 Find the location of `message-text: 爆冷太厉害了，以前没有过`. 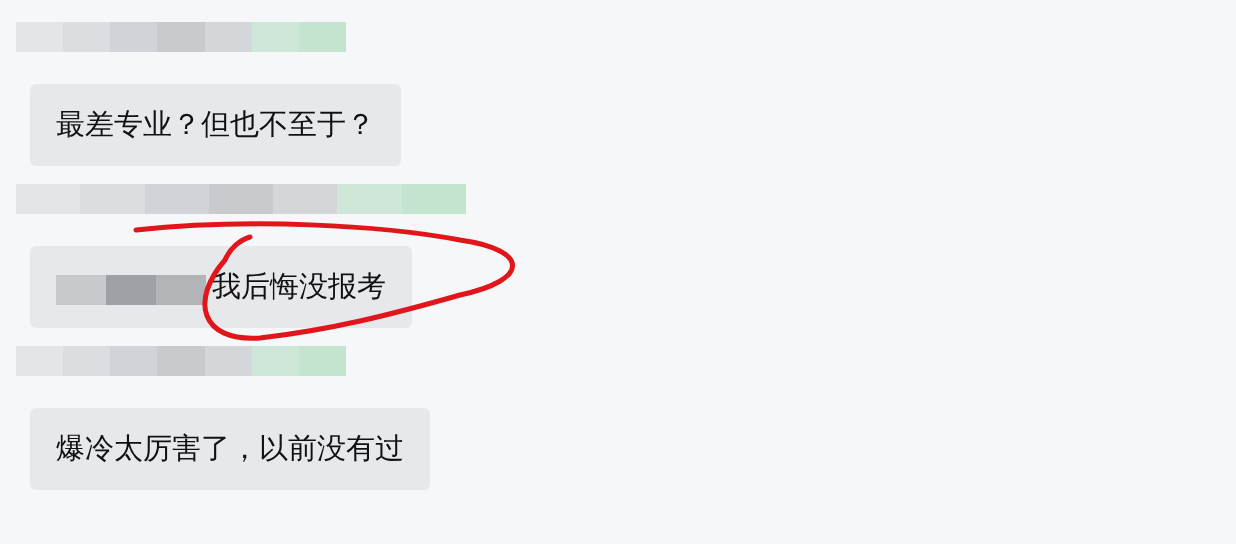

message-text: 爆冷太厉害了，以前没有过 is located at coordinates (230, 448).